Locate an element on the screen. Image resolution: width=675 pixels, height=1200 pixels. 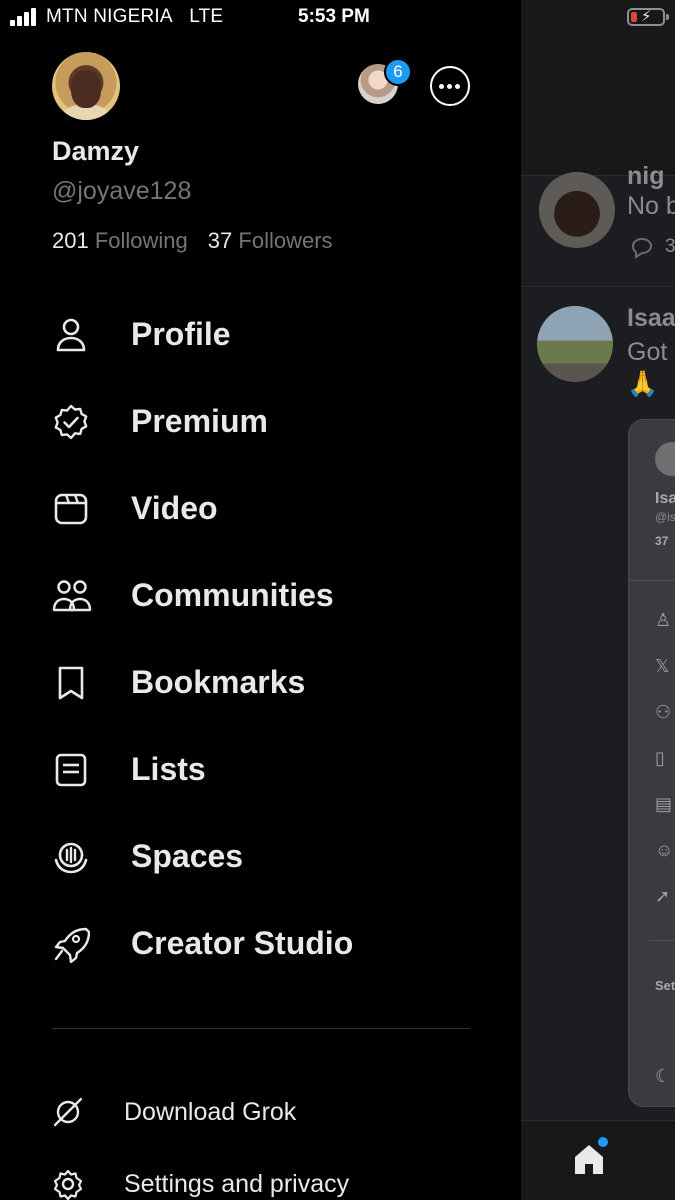
menu-item-download-grok: Download Grok is located at coordinates (272, 1113).